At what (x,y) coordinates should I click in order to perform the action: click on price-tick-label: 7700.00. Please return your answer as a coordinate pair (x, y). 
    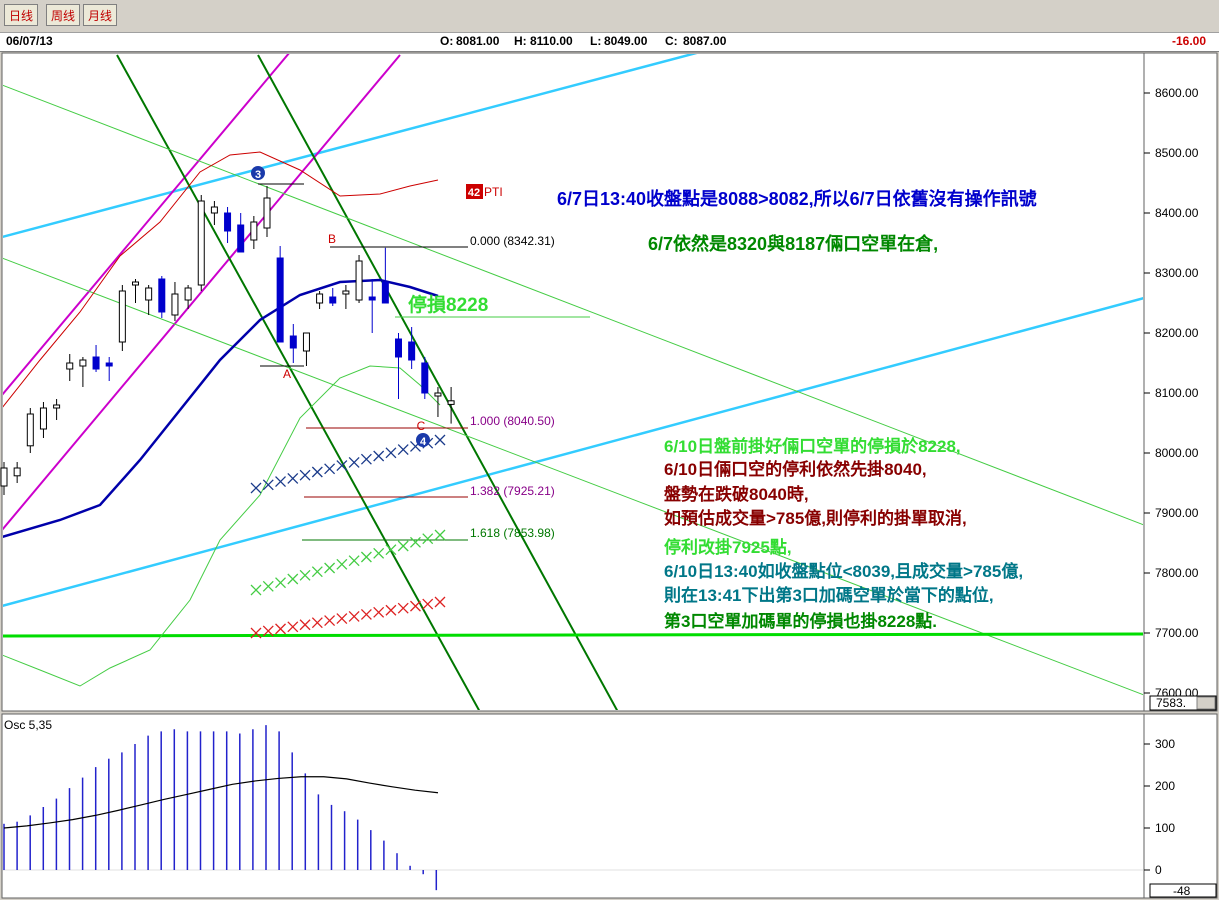
    Looking at the image, I should click on (1177, 633).